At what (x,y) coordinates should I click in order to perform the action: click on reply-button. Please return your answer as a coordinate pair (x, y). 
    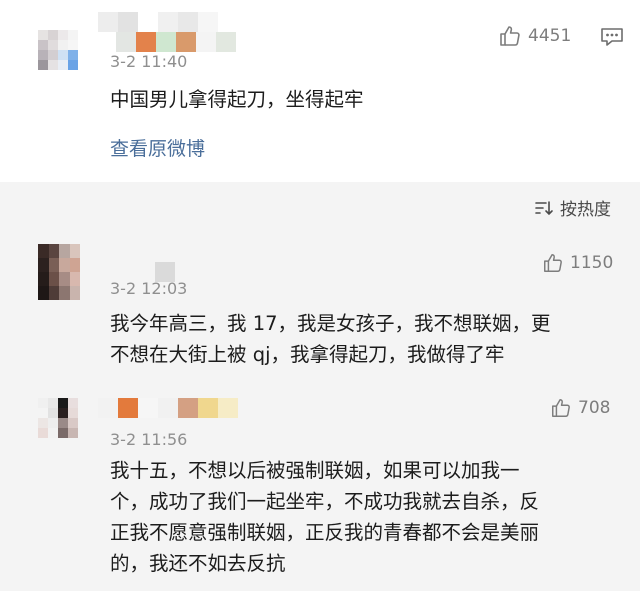
    Looking at the image, I should click on (612, 39).